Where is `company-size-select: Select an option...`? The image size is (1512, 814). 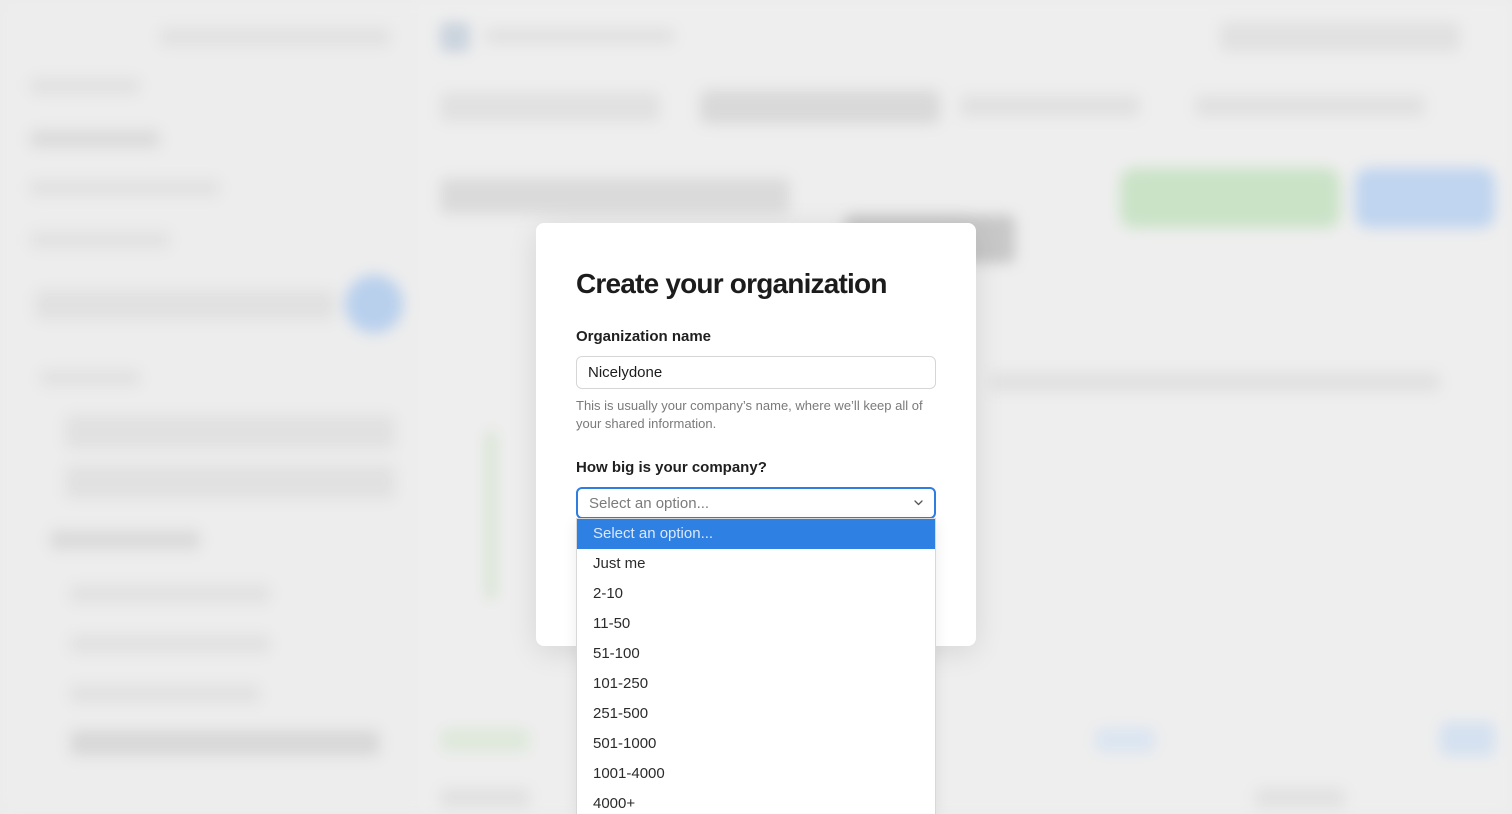
company-size-select: Select an option... is located at coordinates (756, 503).